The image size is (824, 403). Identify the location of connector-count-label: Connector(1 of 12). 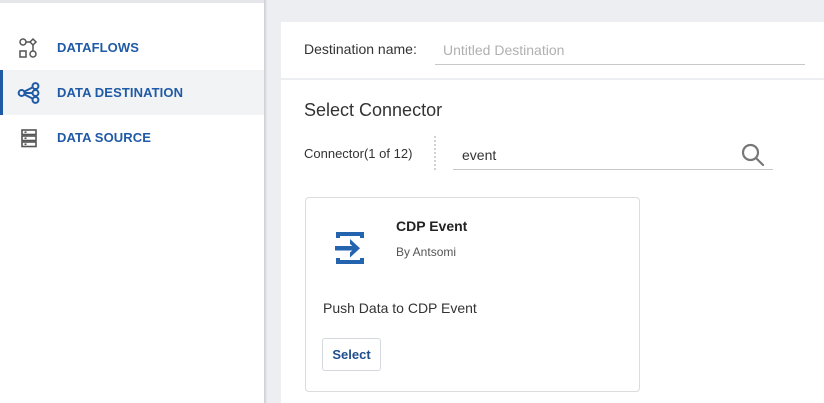
(358, 153).